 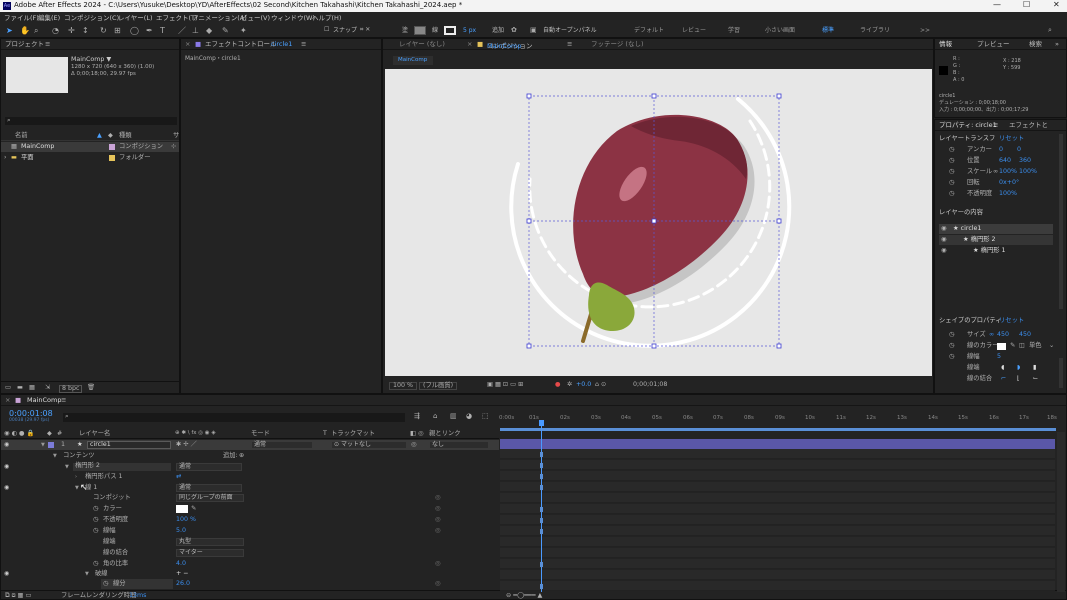 I want to click on auto-open-icon: ▣, so click(x=533, y=30).